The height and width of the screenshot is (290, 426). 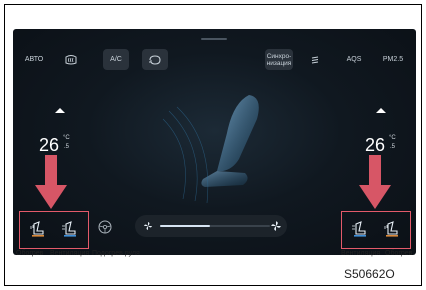 I want to click on fan-speed-control, so click(x=211, y=226).